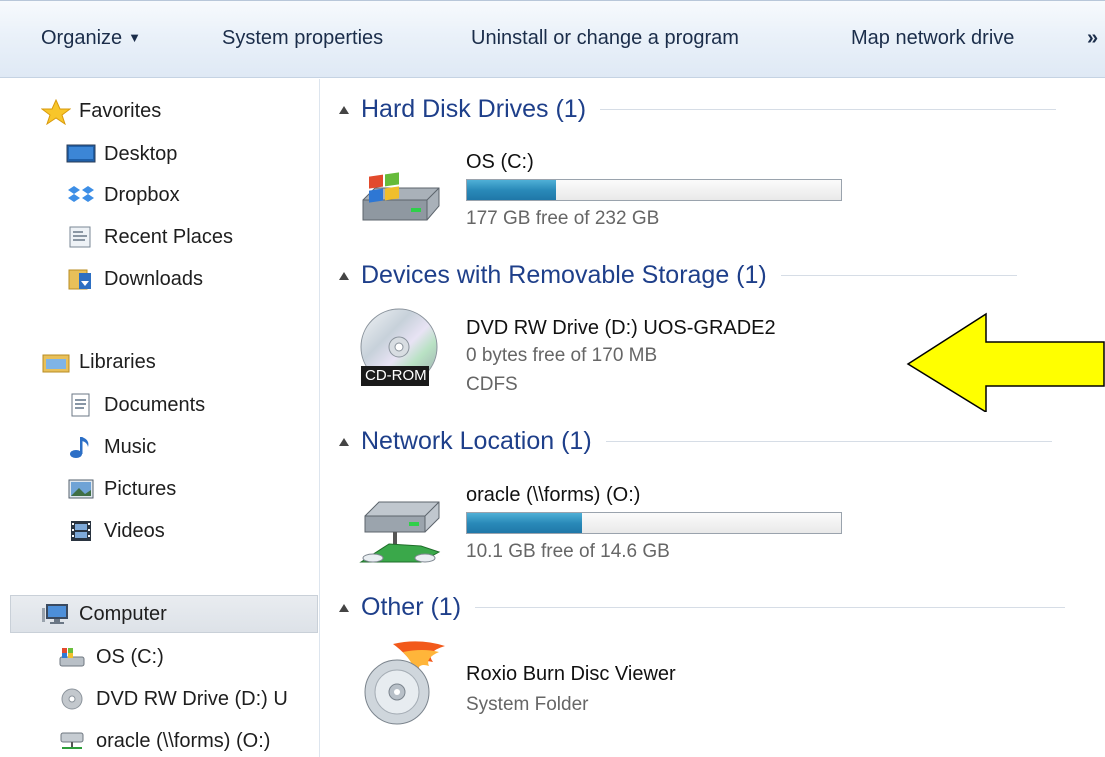  What do you see at coordinates (117, 361) in the screenshot?
I see `nav-libraries-label: Libraries` at bounding box center [117, 361].